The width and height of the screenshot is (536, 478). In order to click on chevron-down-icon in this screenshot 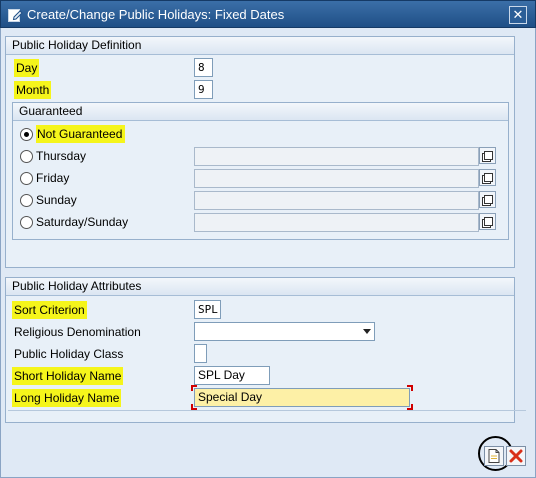, I will do `click(367, 331)`.